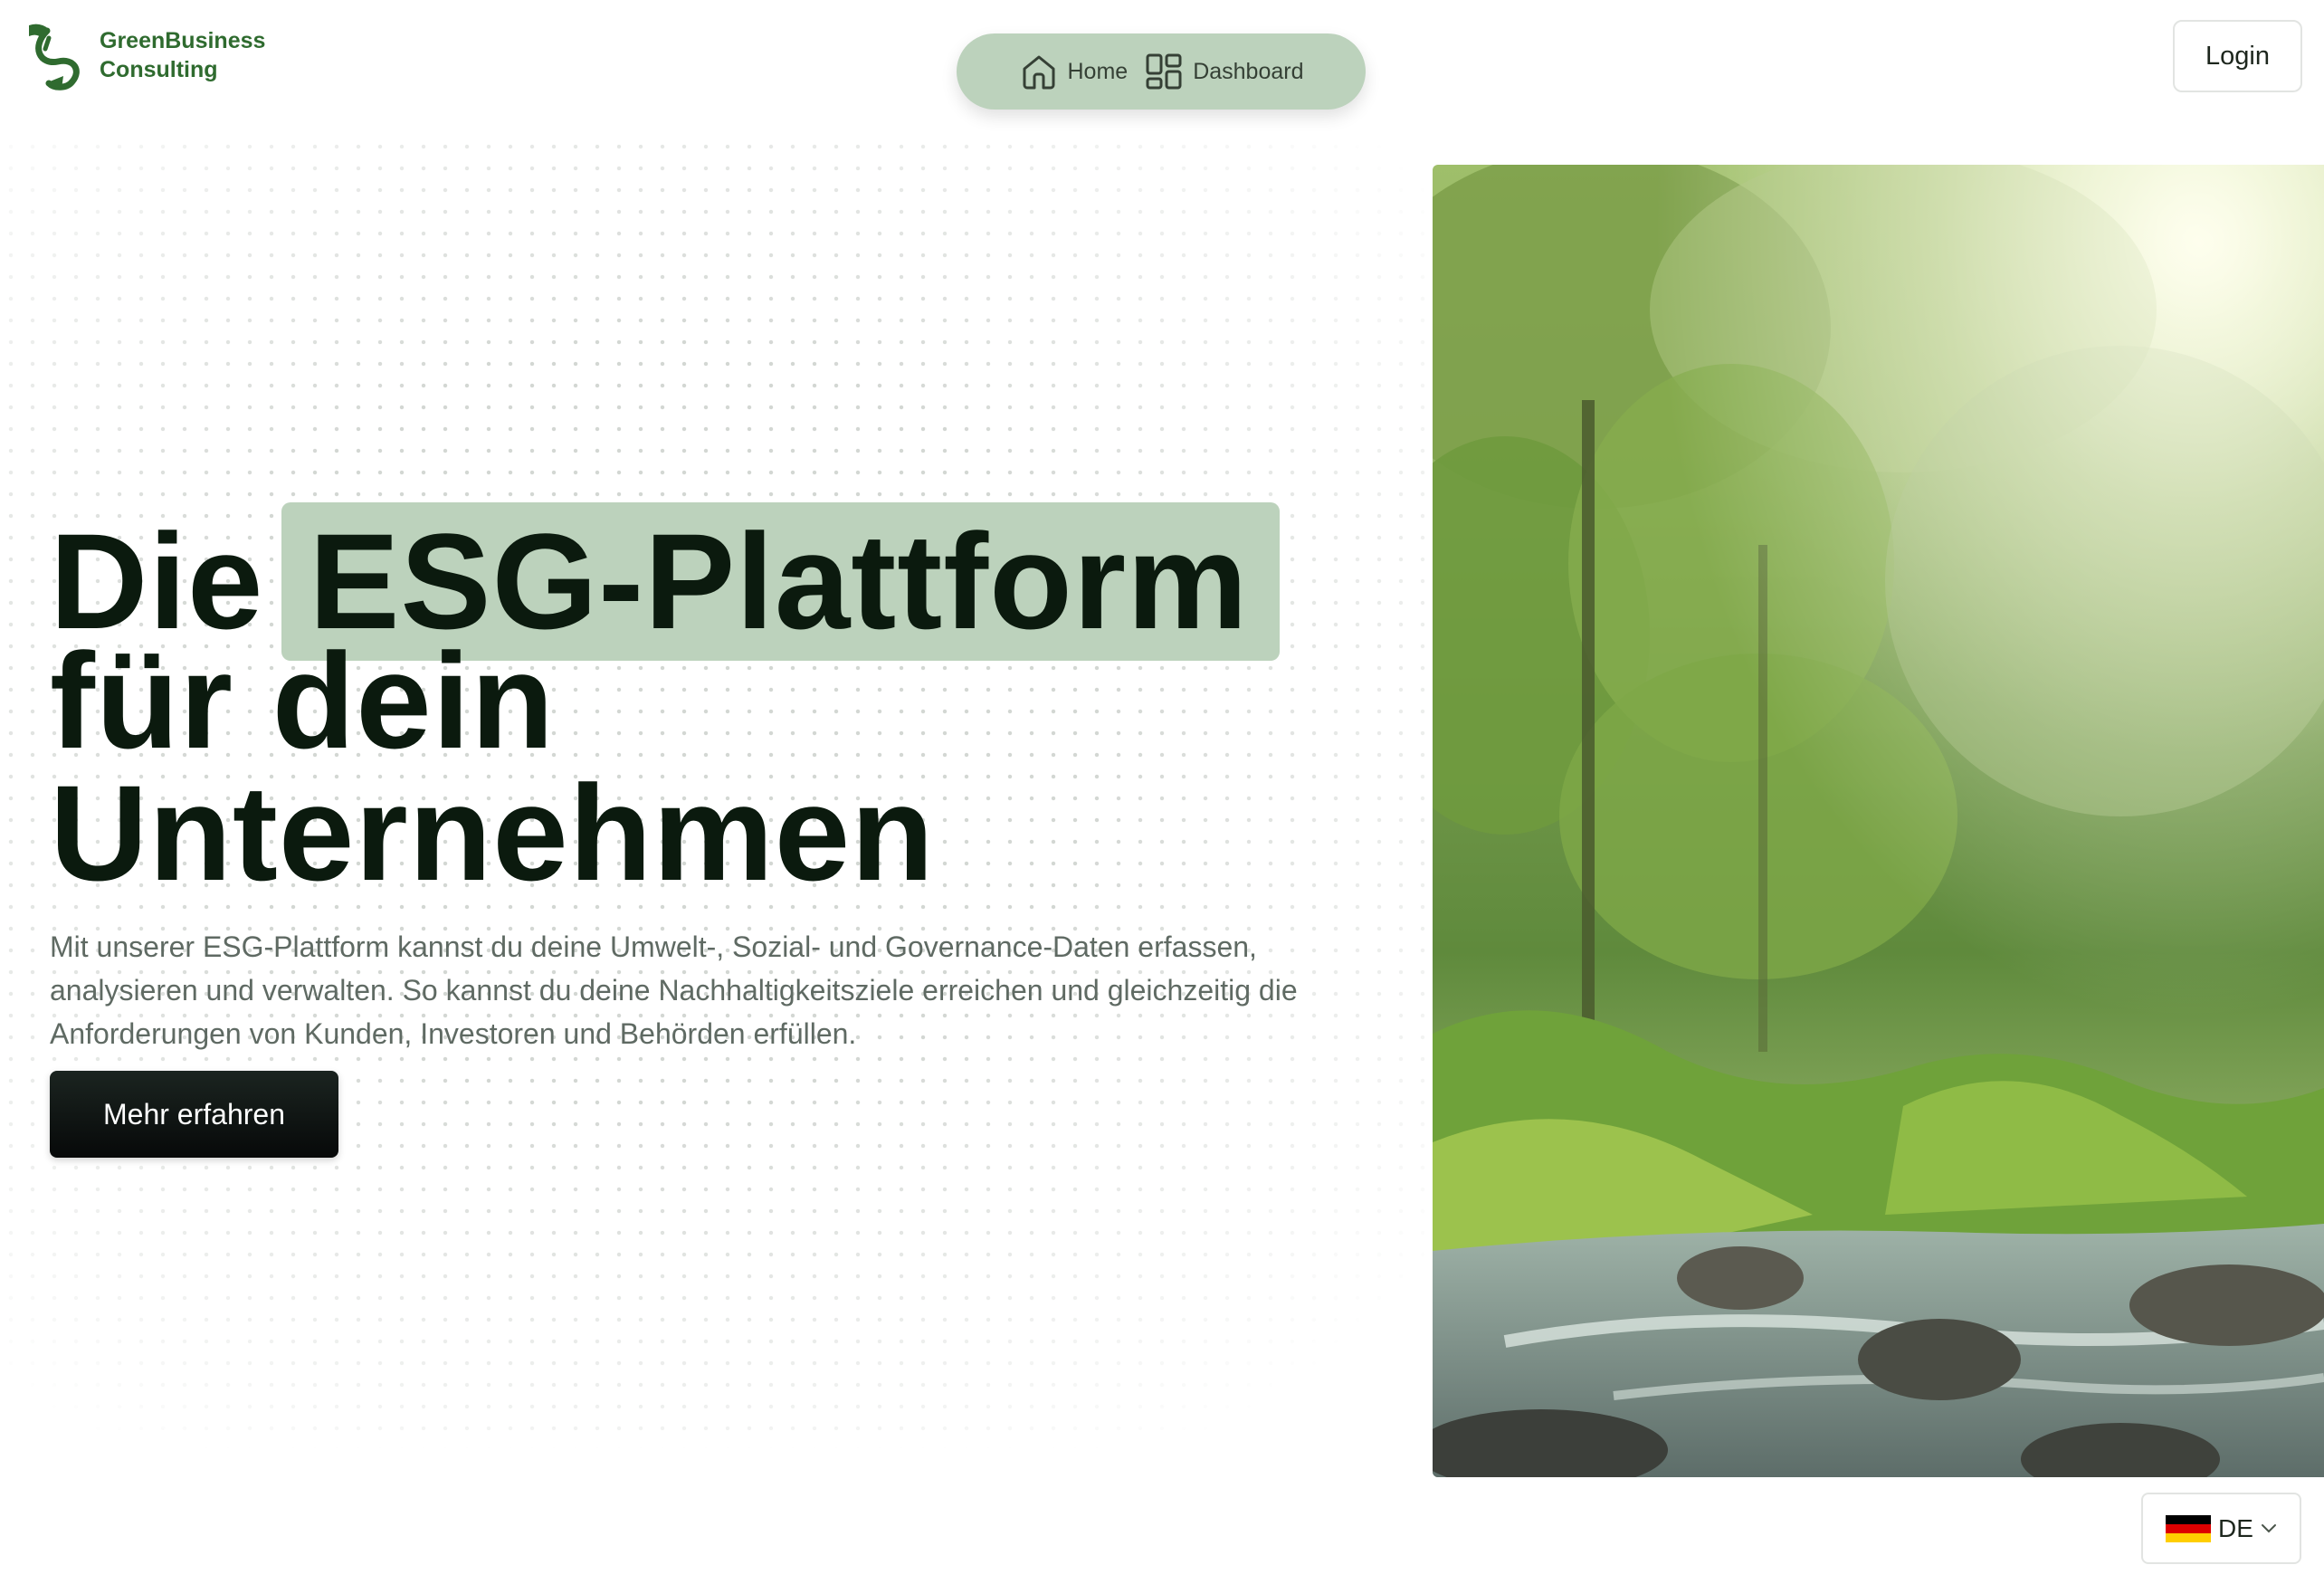 This screenshot has height=1584, width=2324. What do you see at coordinates (2268, 1528) in the screenshot?
I see `chevron-down-icon` at bounding box center [2268, 1528].